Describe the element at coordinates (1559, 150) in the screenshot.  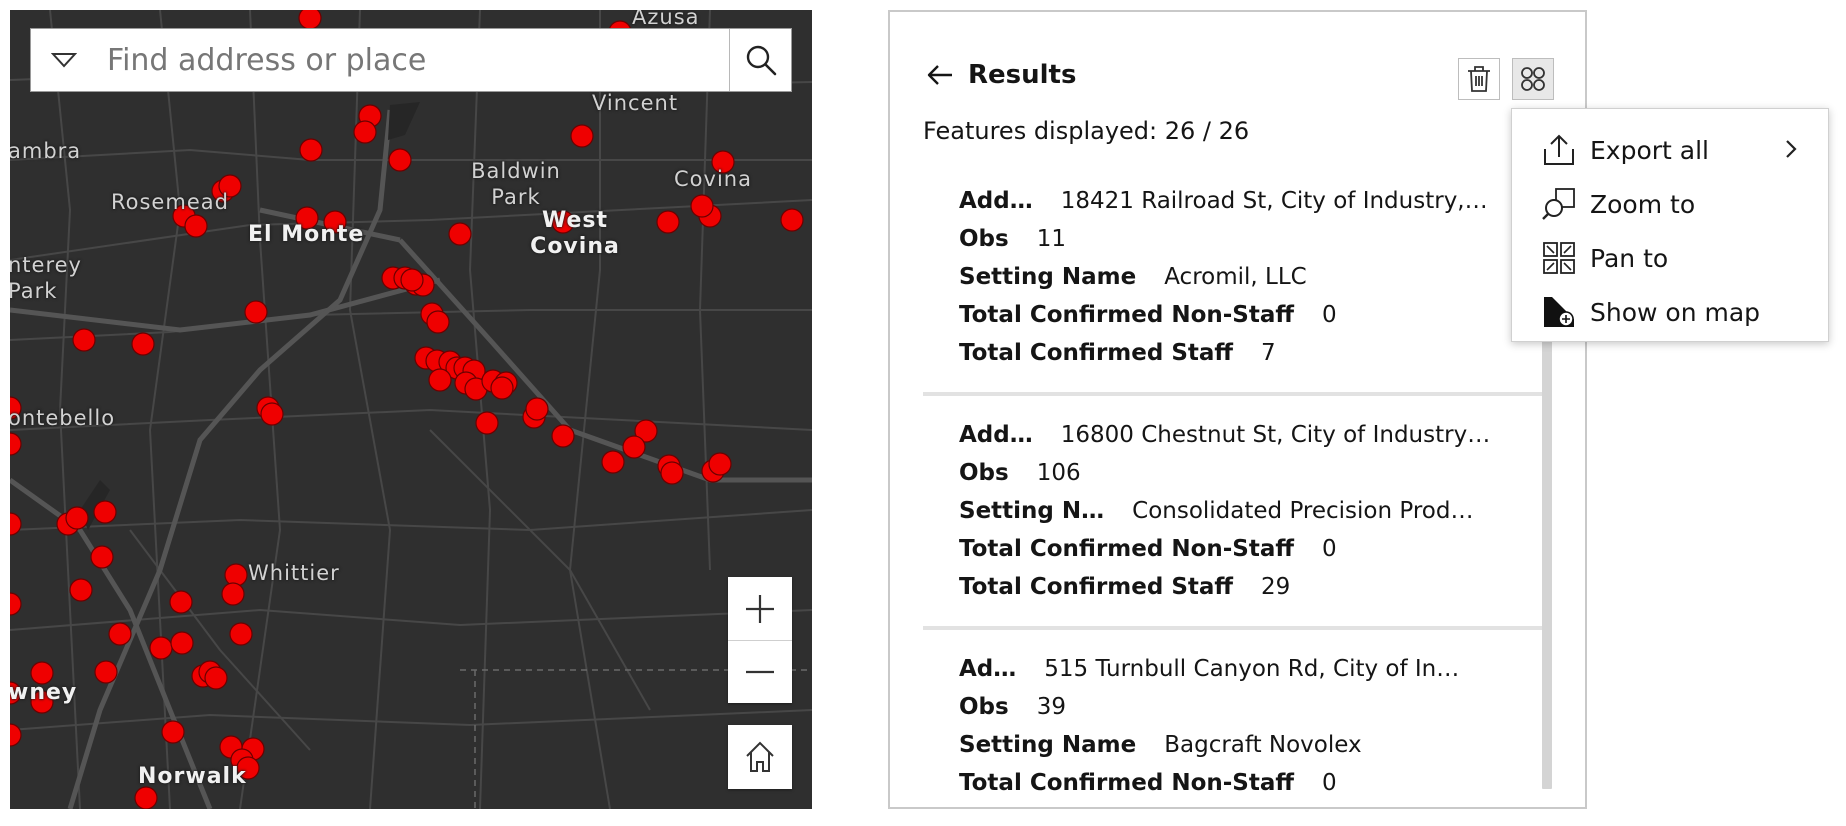
I see `export-icon` at that location.